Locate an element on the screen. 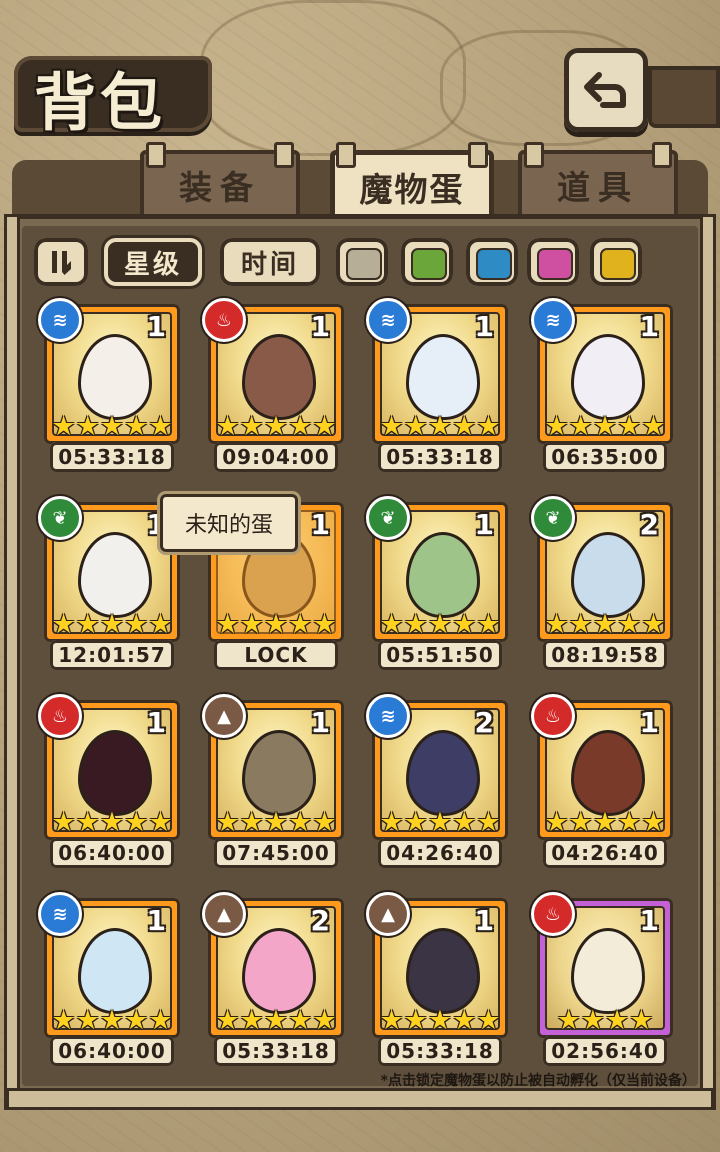 The height and width of the screenshot is (1152, 720). tab-equipment: 装备 is located at coordinates (220, 181).